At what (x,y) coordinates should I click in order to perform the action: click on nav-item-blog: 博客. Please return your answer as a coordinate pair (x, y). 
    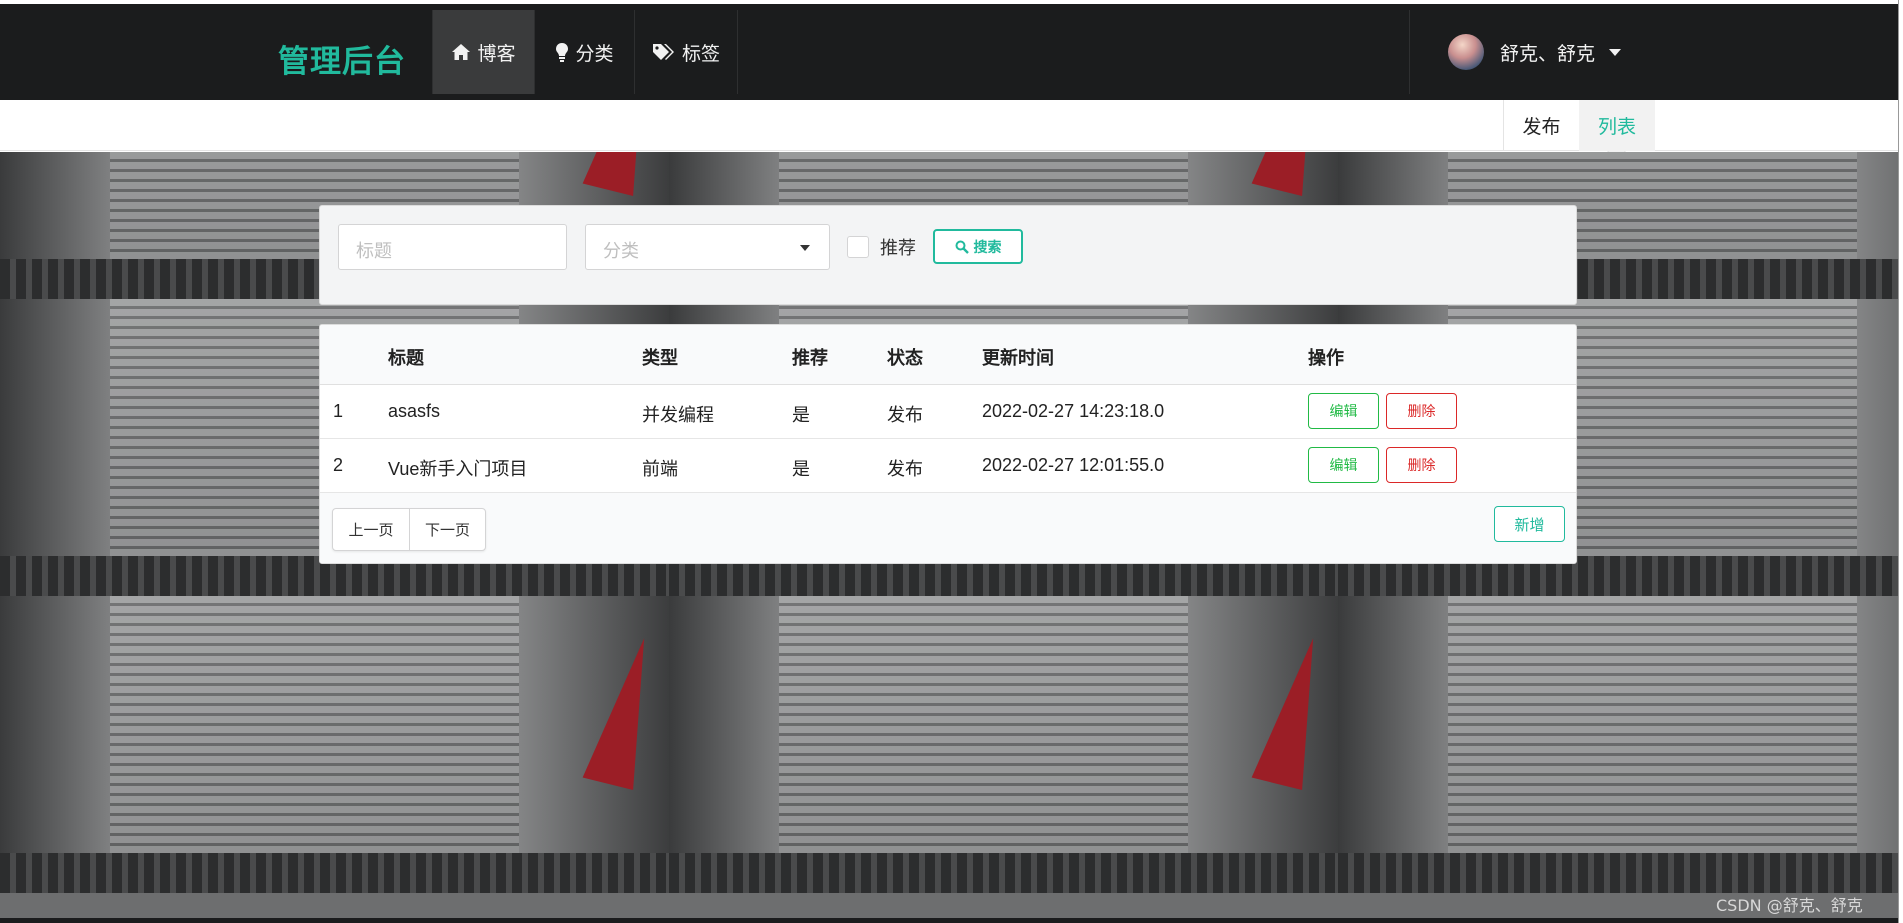
    Looking at the image, I should click on (483, 52).